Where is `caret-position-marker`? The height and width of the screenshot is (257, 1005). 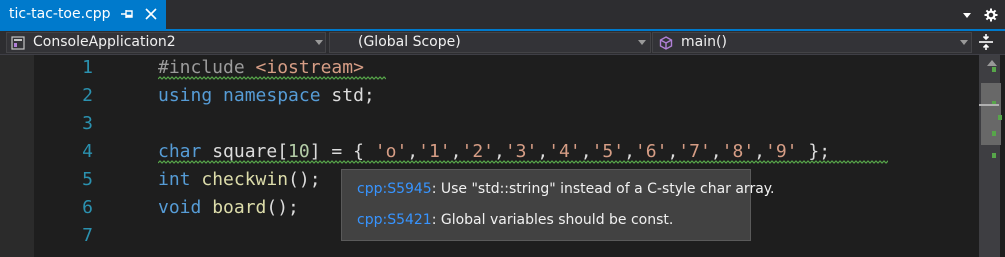
caret-position-marker is located at coordinates (989, 105).